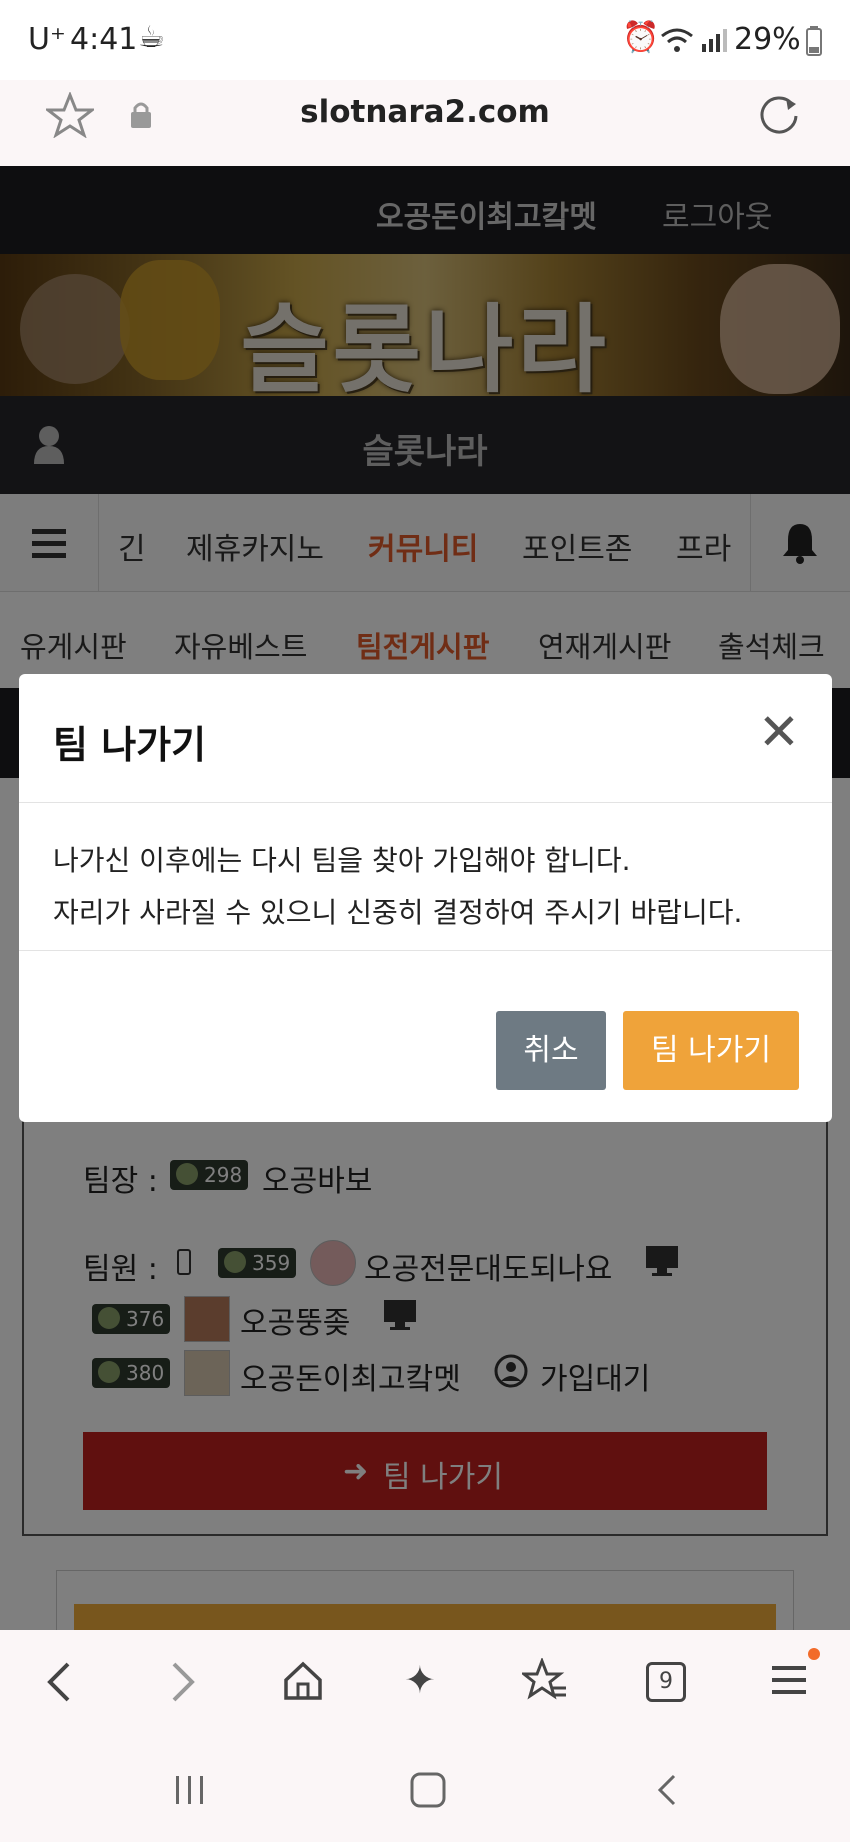  I want to click on modal-title: 팀 나가기, so click(130, 745).